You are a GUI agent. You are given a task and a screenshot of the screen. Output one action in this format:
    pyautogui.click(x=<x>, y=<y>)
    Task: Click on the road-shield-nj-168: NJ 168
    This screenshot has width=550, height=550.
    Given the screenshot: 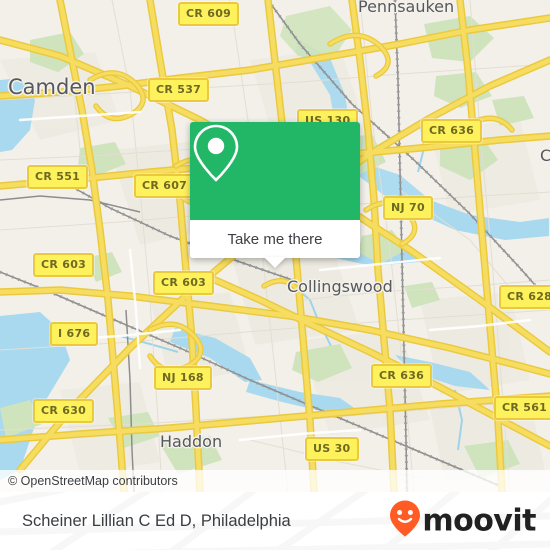 What is the action you would take?
    pyautogui.click(x=183, y=378)
    